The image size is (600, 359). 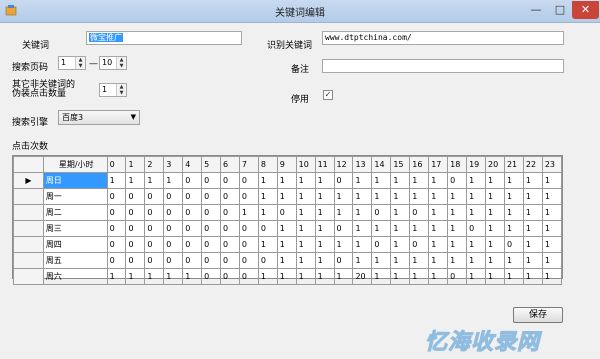 I want to click on minimize-button: —, so click(x=536, y=10).